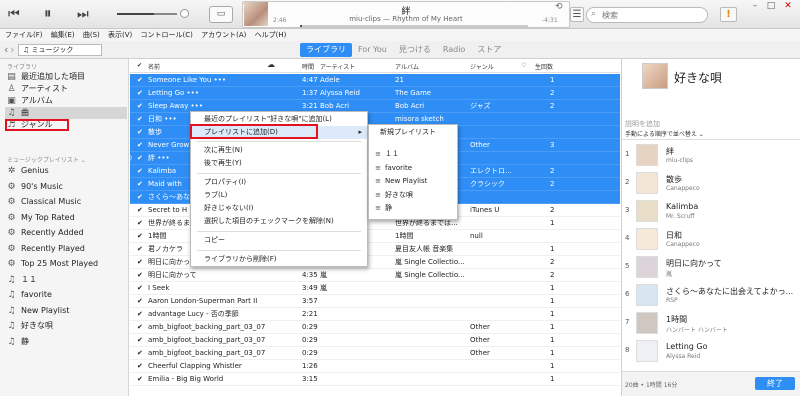 The image size is (800, 396). I want to click on column-genre: ジャンル, so click(482, 66).